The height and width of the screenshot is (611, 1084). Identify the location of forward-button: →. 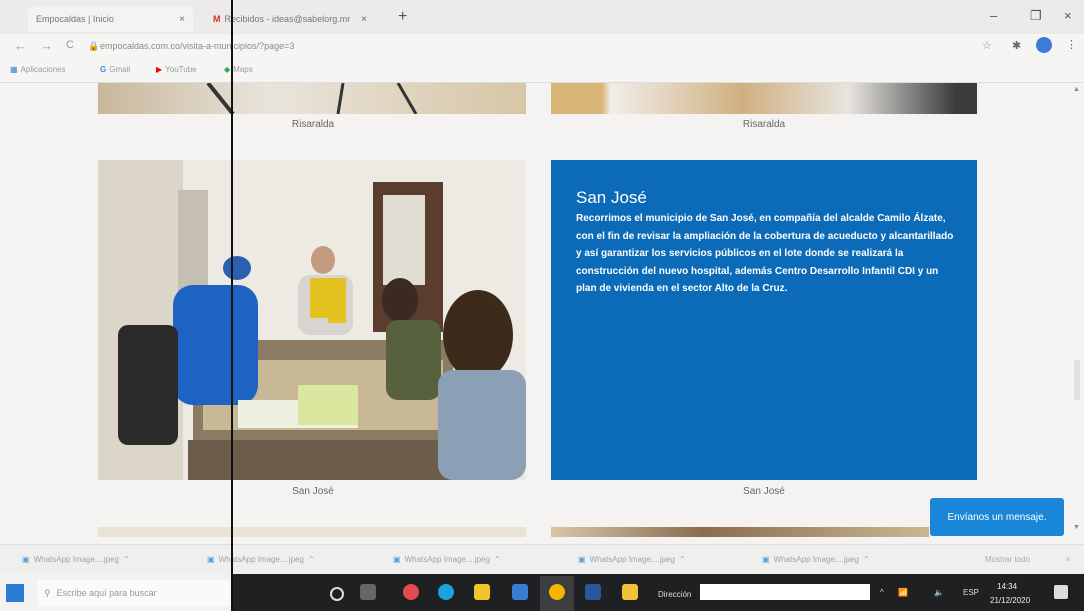
(46, 45).